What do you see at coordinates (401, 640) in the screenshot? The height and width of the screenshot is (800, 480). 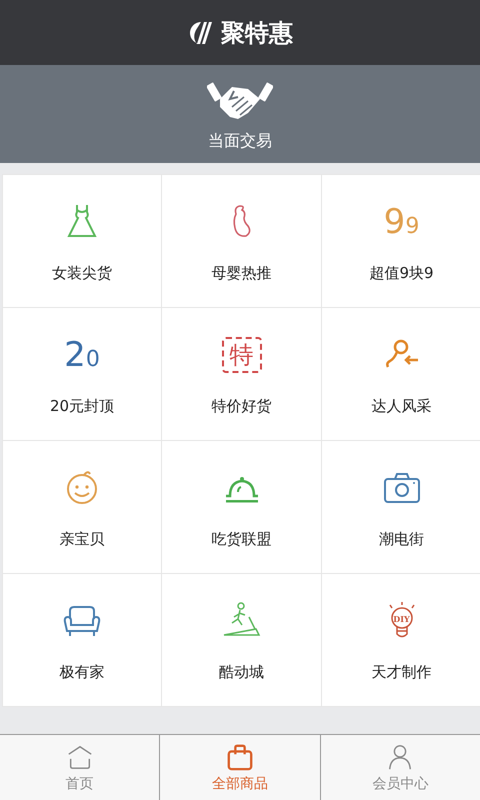 I see `category-tile: DIY 天才制作` at bounding box center [401, 640].